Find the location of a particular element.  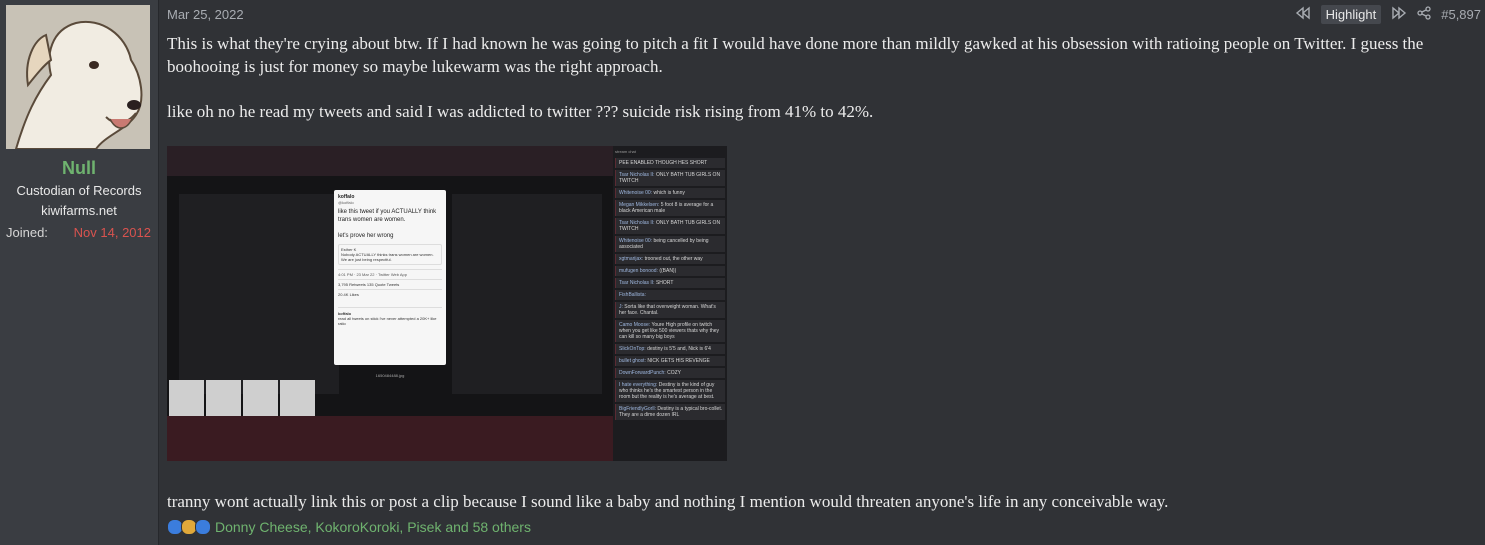

tweet-meta: 4:01 PM · 23 Mar 22 · Twitter Web App is located at coordinates (390, 273).